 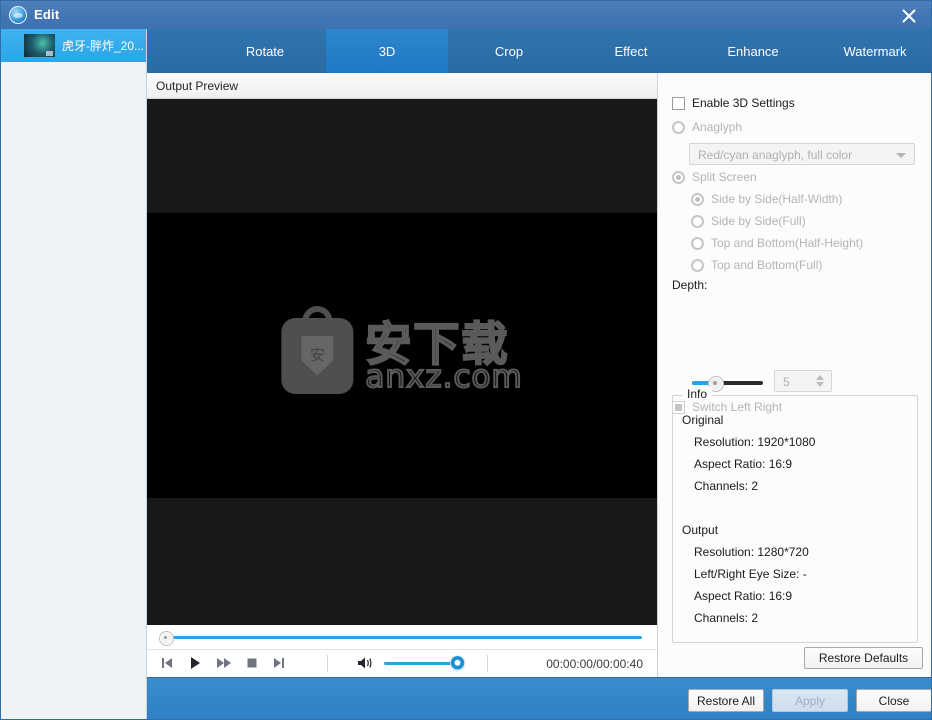 What do you see at coordinates (703, 420) in the screenshot?
I see `original-heading: Original` at bounding box center [703, 420].